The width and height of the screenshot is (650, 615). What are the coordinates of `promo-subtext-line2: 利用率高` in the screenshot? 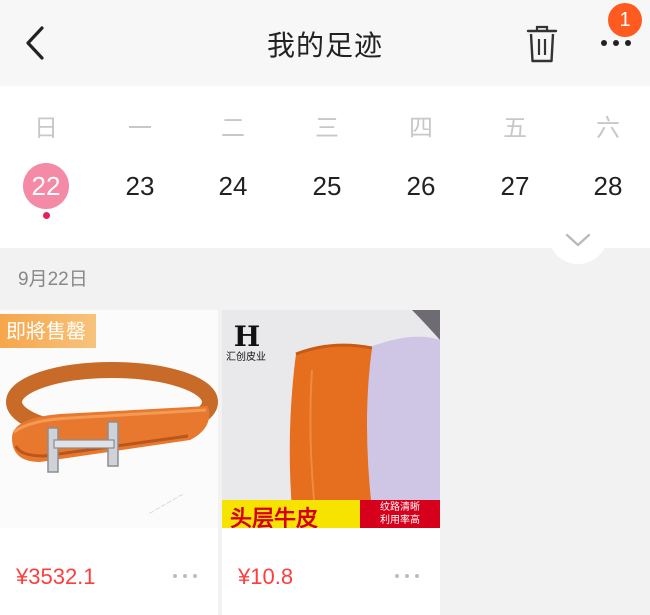 It's located at (400, 520).